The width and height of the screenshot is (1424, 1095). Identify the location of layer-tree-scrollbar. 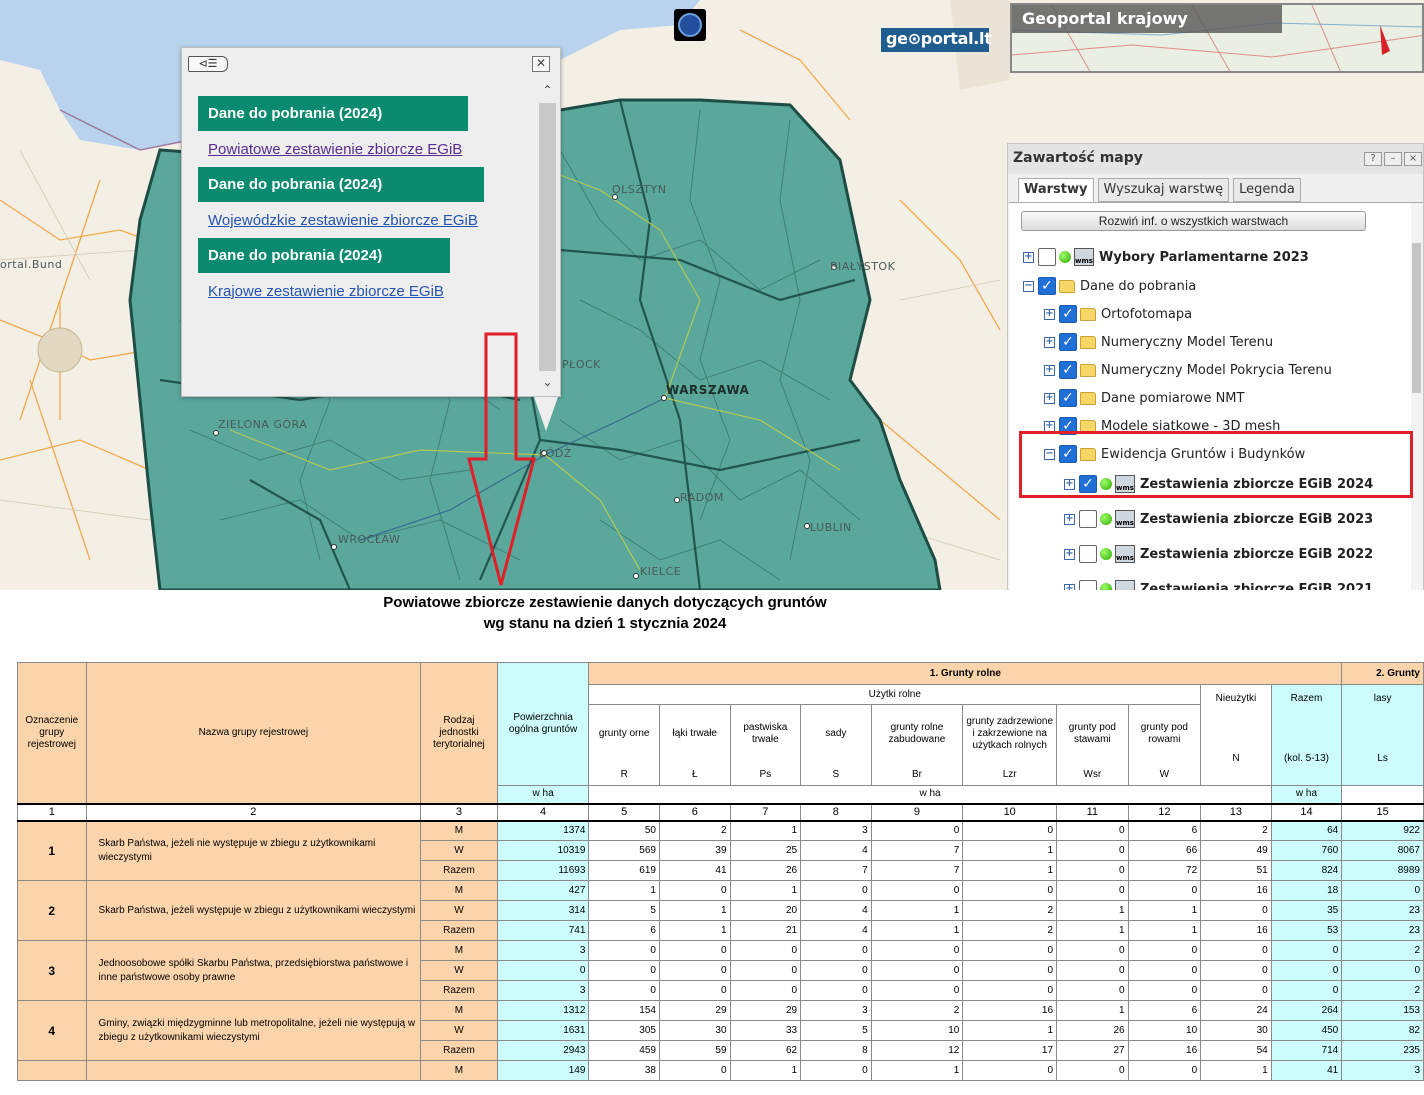
(1417, 396).